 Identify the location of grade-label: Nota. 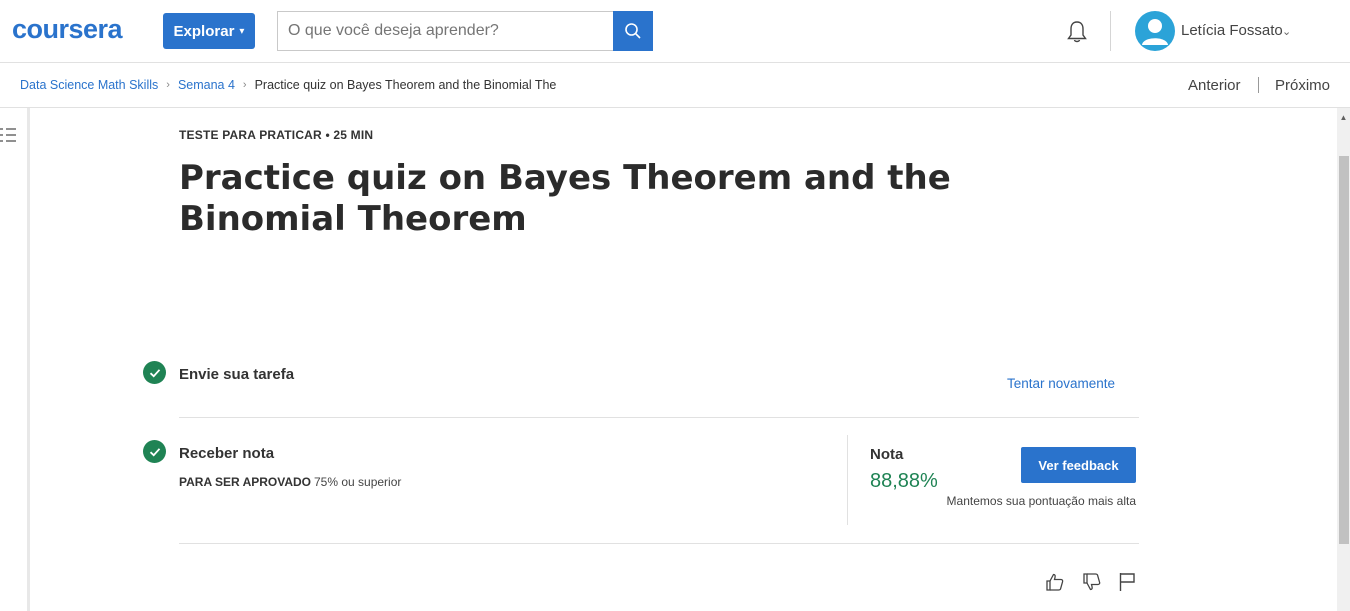
(887, 454).